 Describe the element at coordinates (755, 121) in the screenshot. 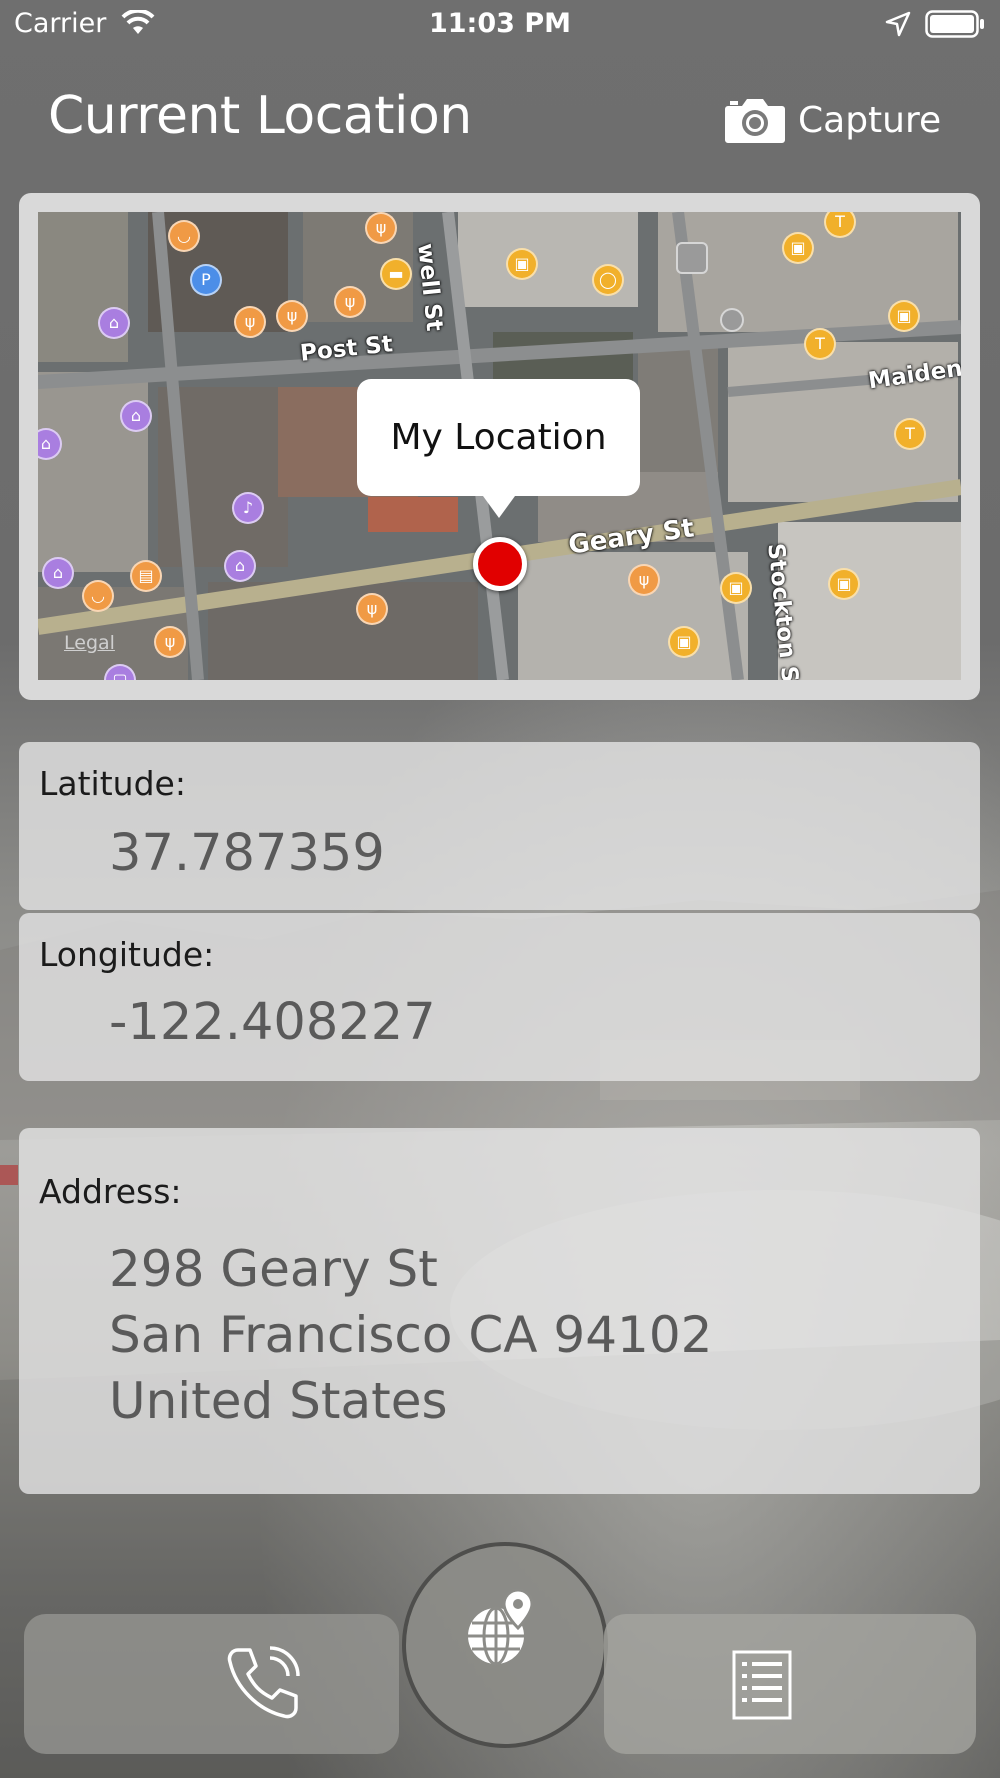

I see `camera-icon` at that location.